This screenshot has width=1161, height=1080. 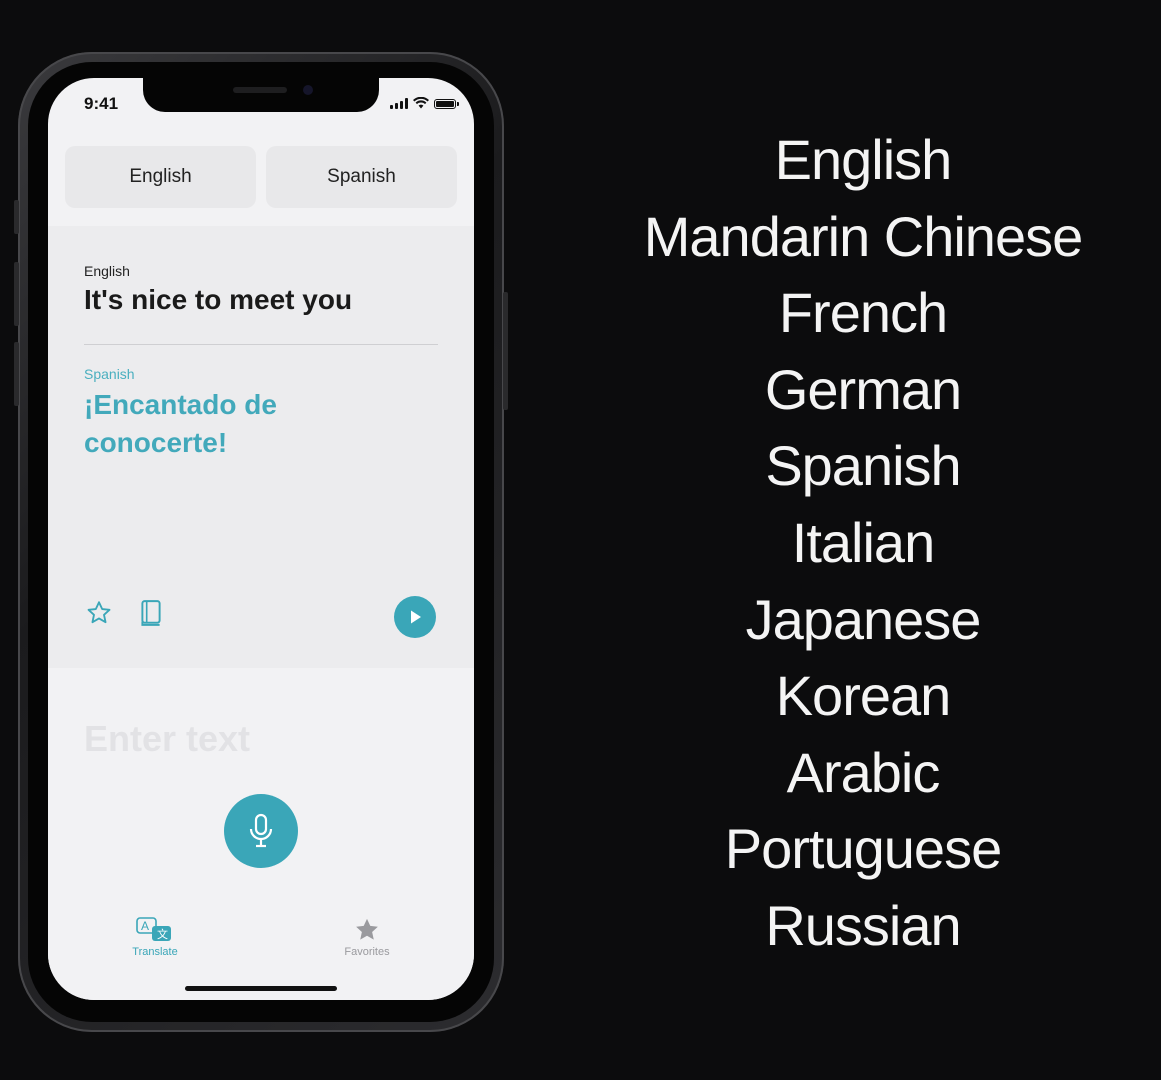 I want to click on source-language-label: English, so click(x=107, y=271).